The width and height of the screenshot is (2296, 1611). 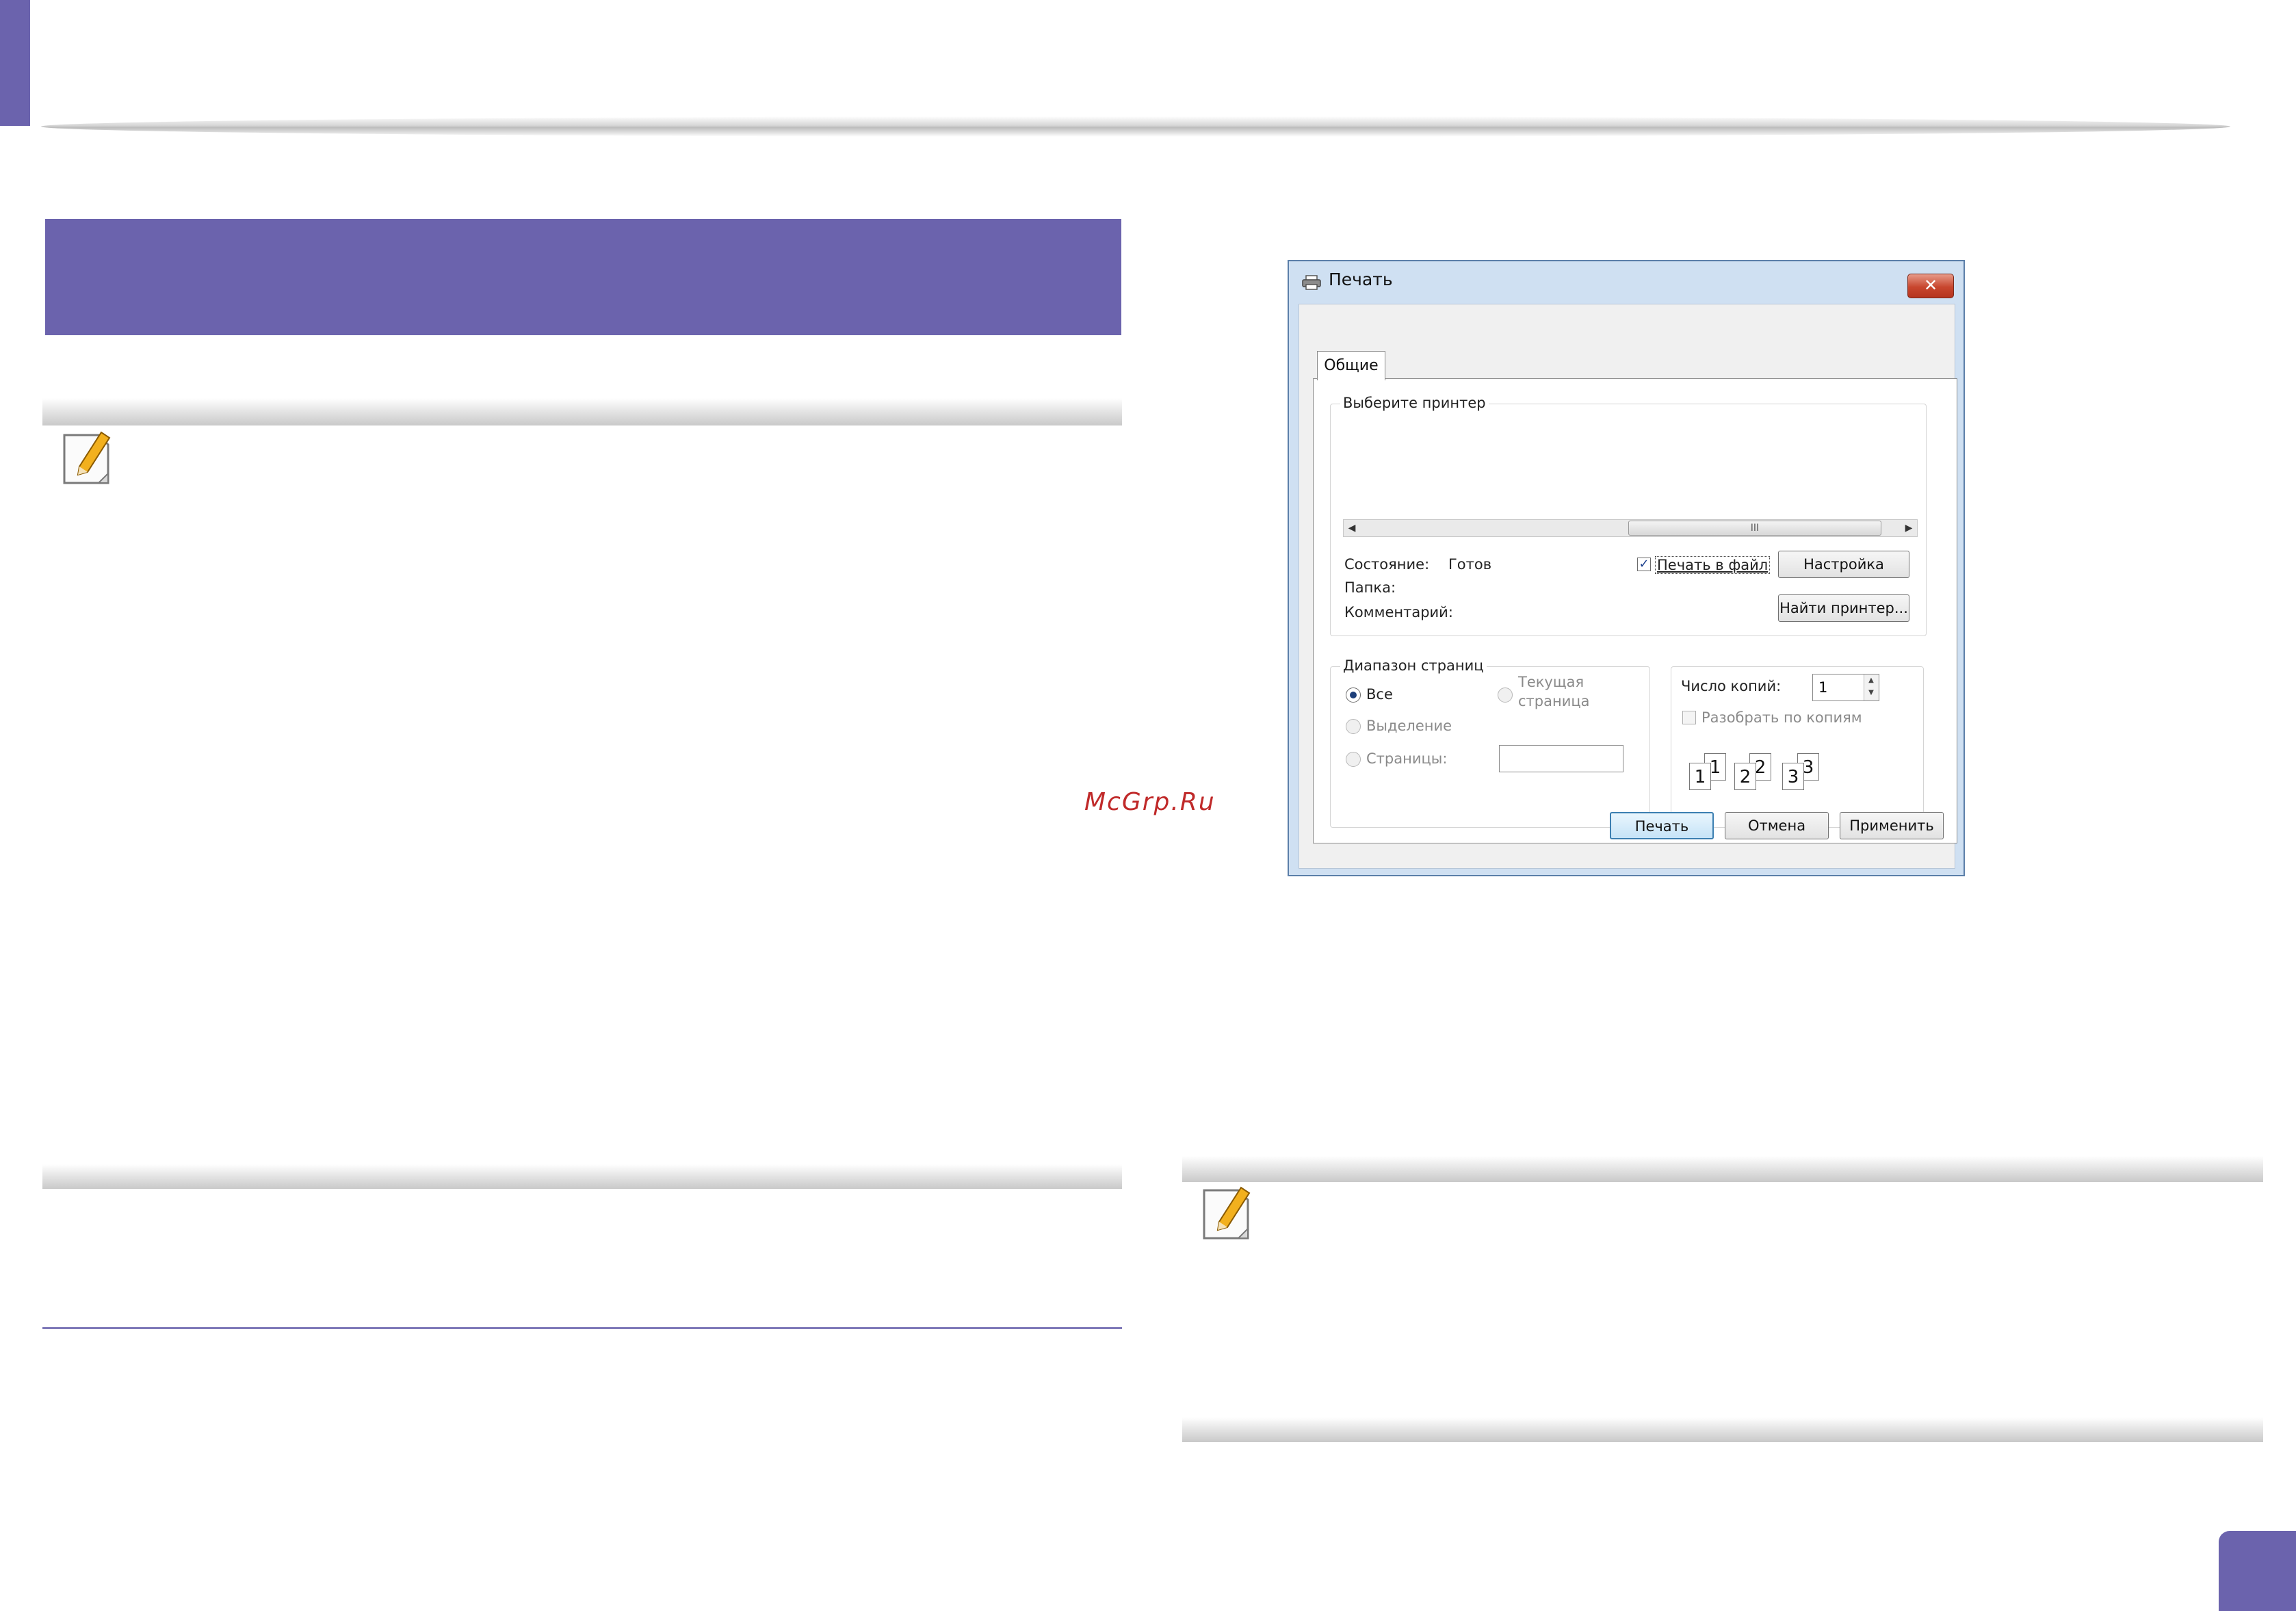 I want to click on collate-label: Разобрать по копиям, so click(x=1782, y=717).